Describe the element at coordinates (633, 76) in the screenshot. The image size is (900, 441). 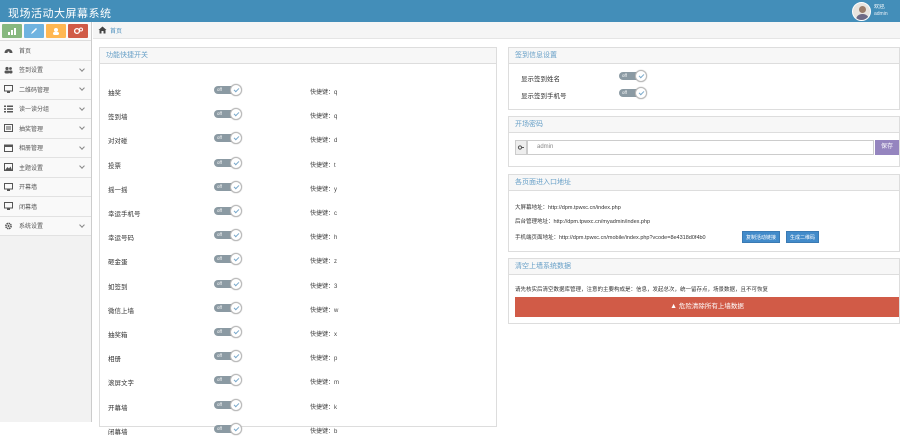
I see `signin-name-toggle: off` at that location.